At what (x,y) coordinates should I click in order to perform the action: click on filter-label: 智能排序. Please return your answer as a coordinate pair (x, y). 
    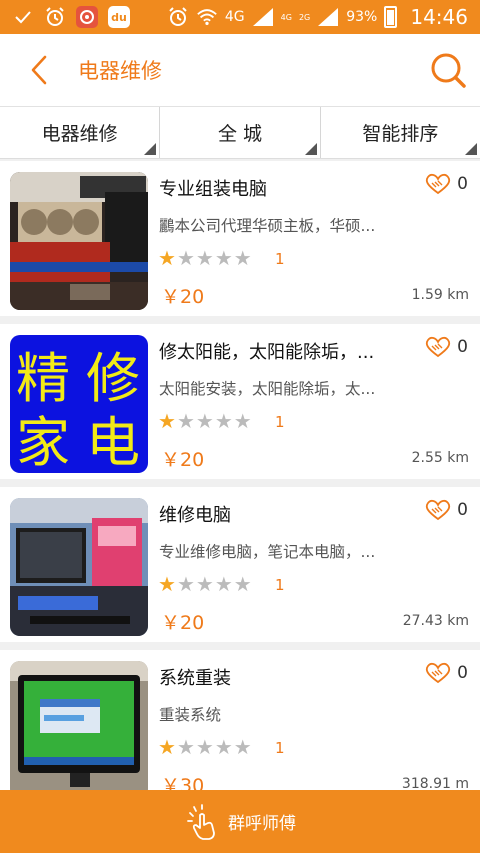
    Looking at the image, I should click on (400, 134).